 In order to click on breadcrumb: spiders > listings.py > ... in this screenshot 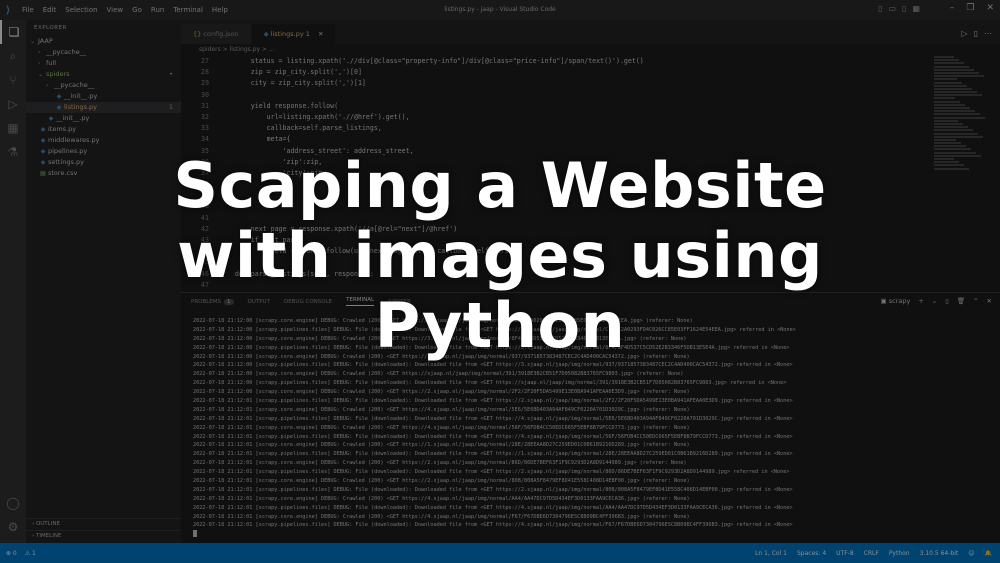, I will do `click(590, 49)`.